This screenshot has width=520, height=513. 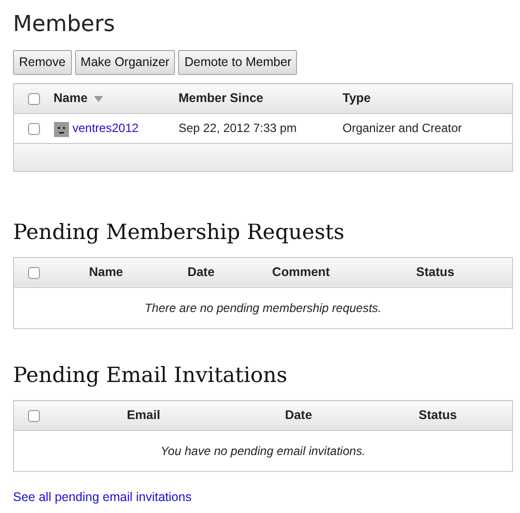 What do you see at coordinates (179, 232) in the screenshot?
I see `section-heading: Pending Membership Requests` at bounding box center [179, 232].